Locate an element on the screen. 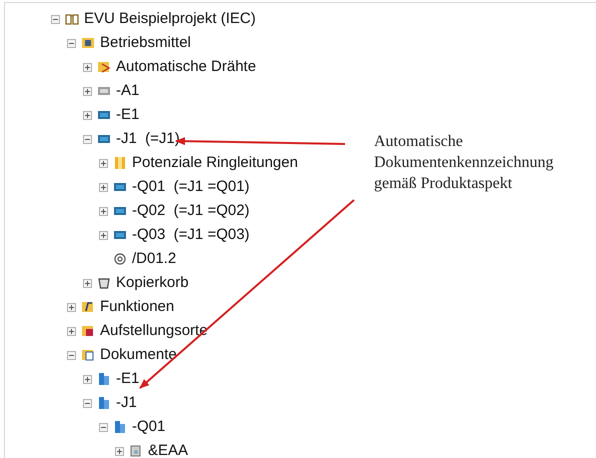 The image size is (596, 458). basket-icon is located at coordinates (104, 283).